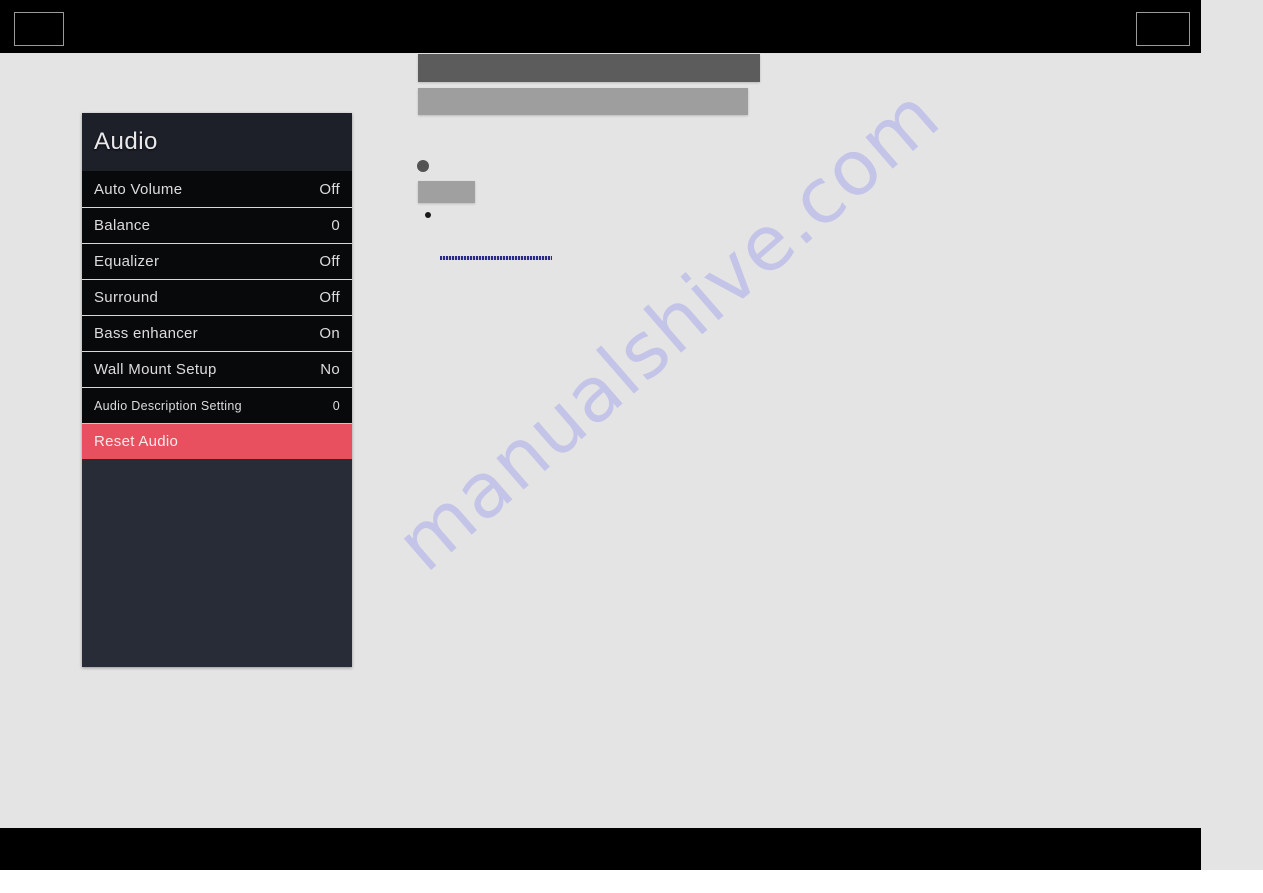 The height and width of the screenshot is (893, 1263). I want to click on redacted-dotted-line, so click(496, 258).